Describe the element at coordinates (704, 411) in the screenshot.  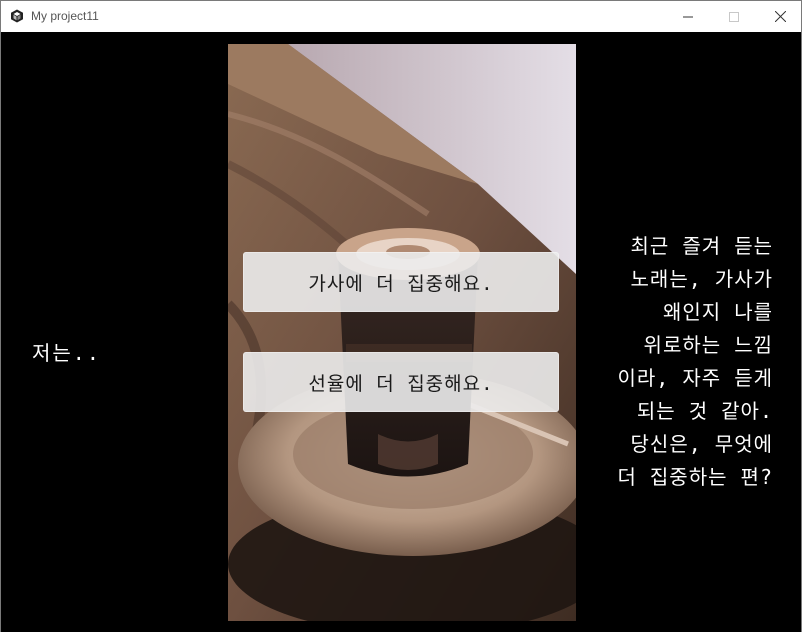
I see `dialogue-line: 되는 것 같아.` at that location.